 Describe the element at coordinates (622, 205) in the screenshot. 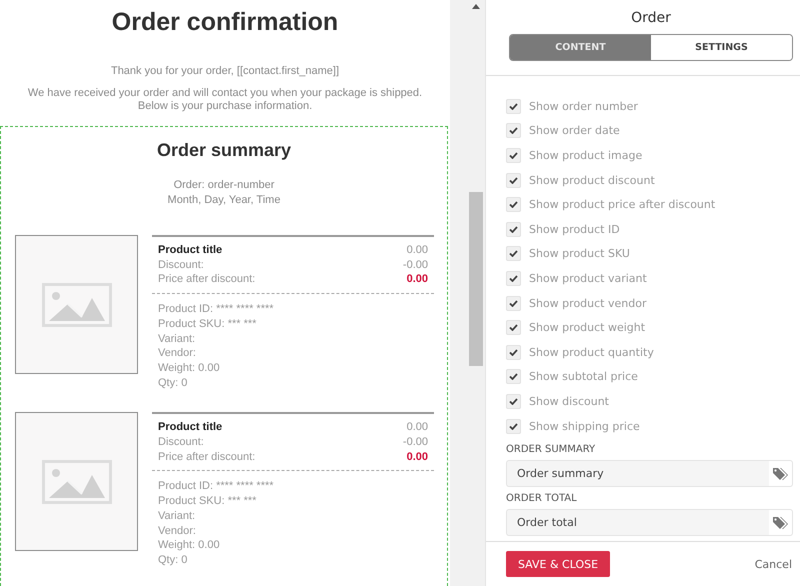

I see `option-label: Show product price after discount` at that location.